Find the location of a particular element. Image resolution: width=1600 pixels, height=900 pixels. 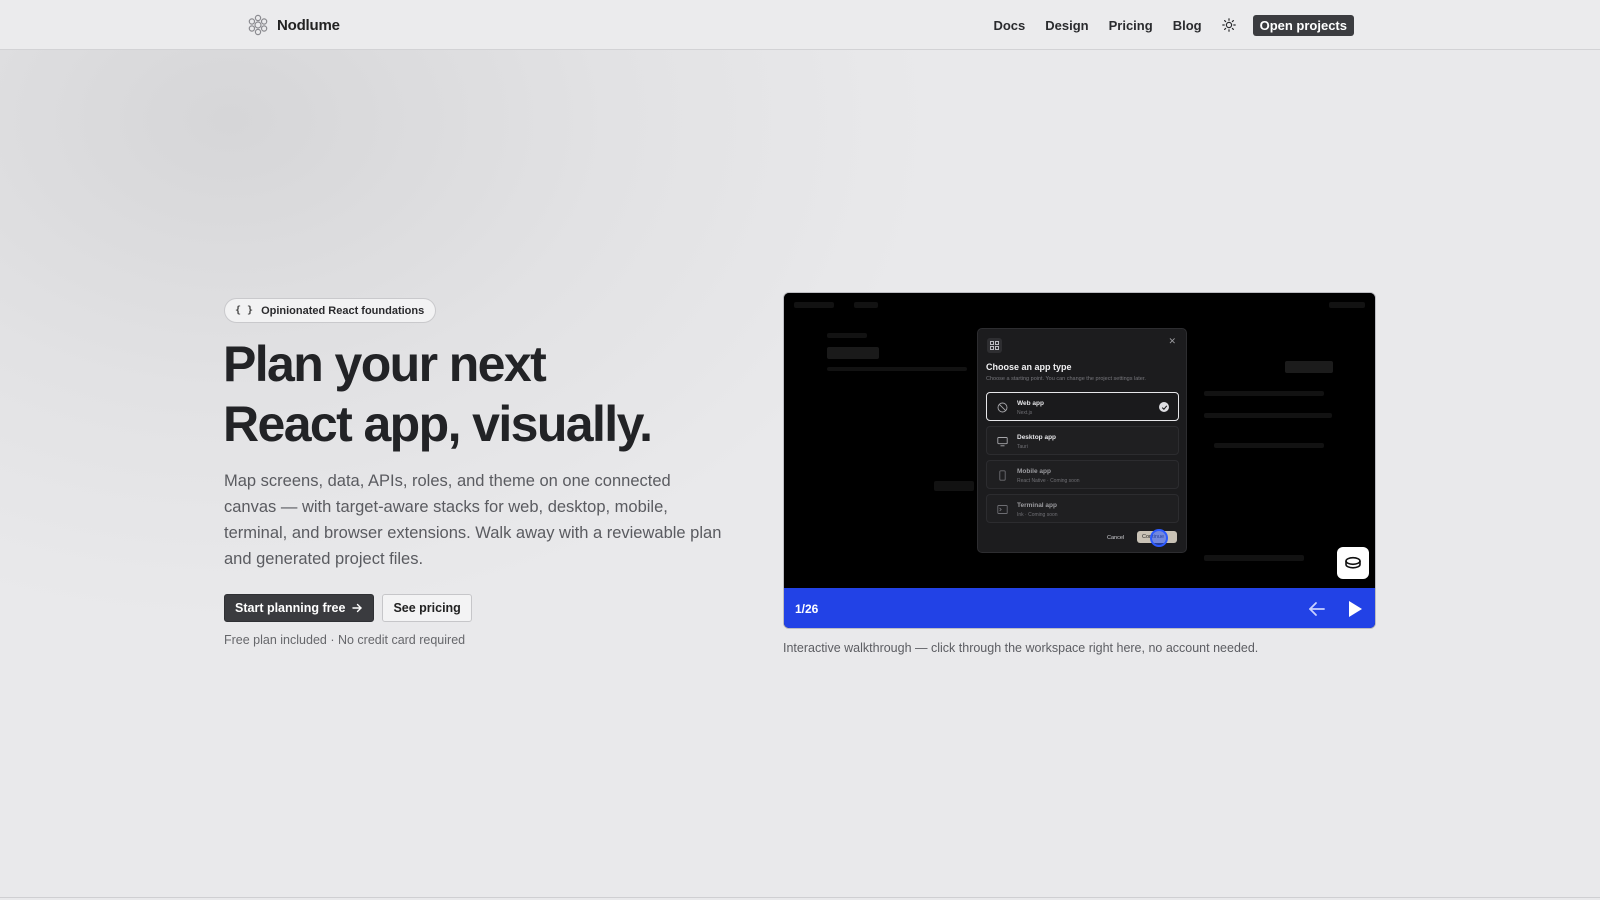

cta-row: Start planning free See pricing is located at coordinates (348, 608).